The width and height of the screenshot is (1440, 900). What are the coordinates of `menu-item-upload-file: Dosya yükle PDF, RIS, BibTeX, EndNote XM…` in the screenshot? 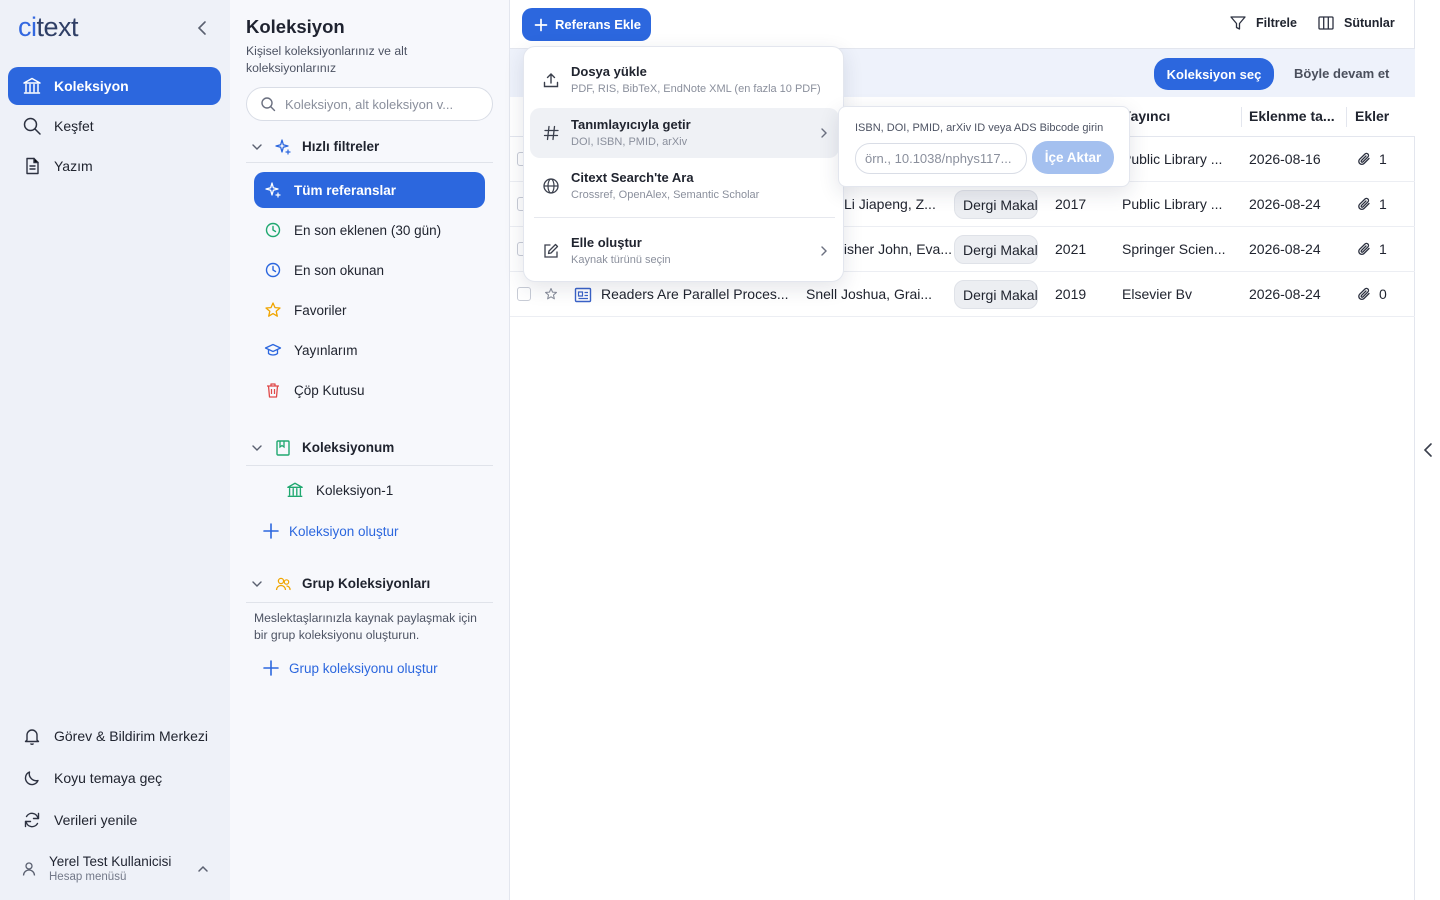 It's located at (684, 80).